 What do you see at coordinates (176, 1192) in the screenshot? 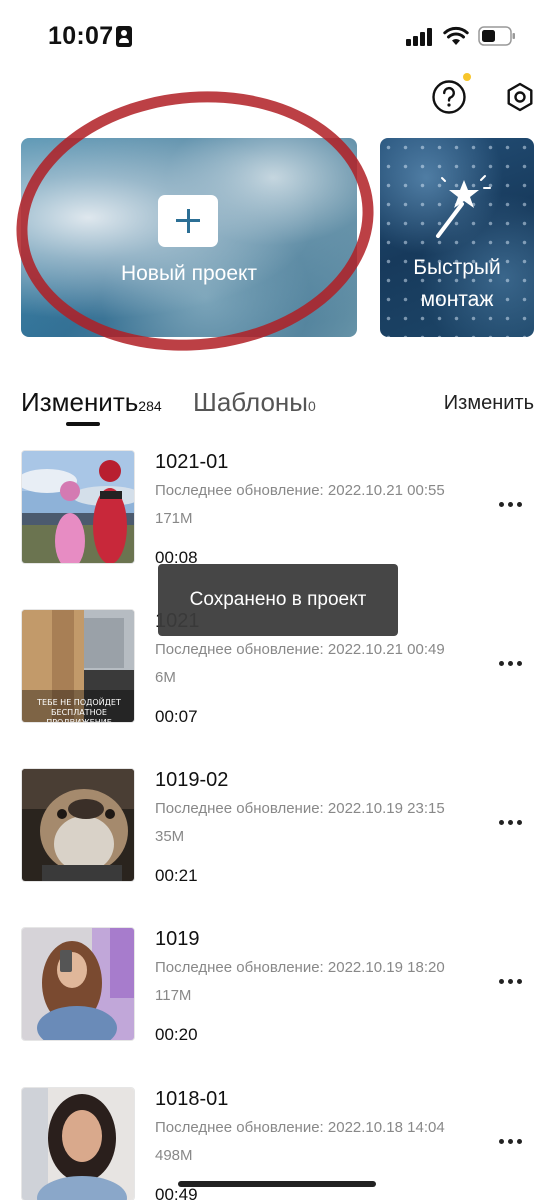
I see `project-duration: 00:49` at bounding box center [176, 1192].